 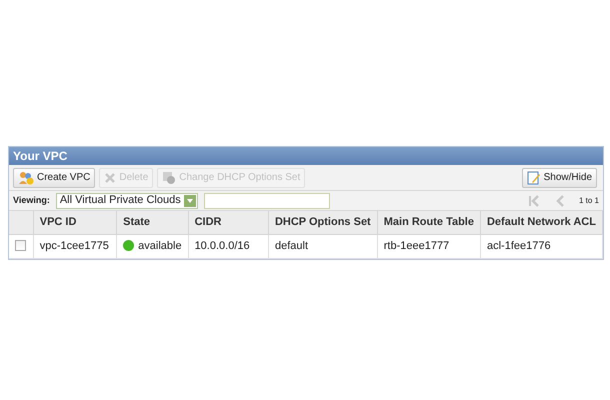 What do you see at coordinates (428, 246) in the screenshot?
I see `table-cell: rtb-1eee1777` at bounding box center [428, 246].